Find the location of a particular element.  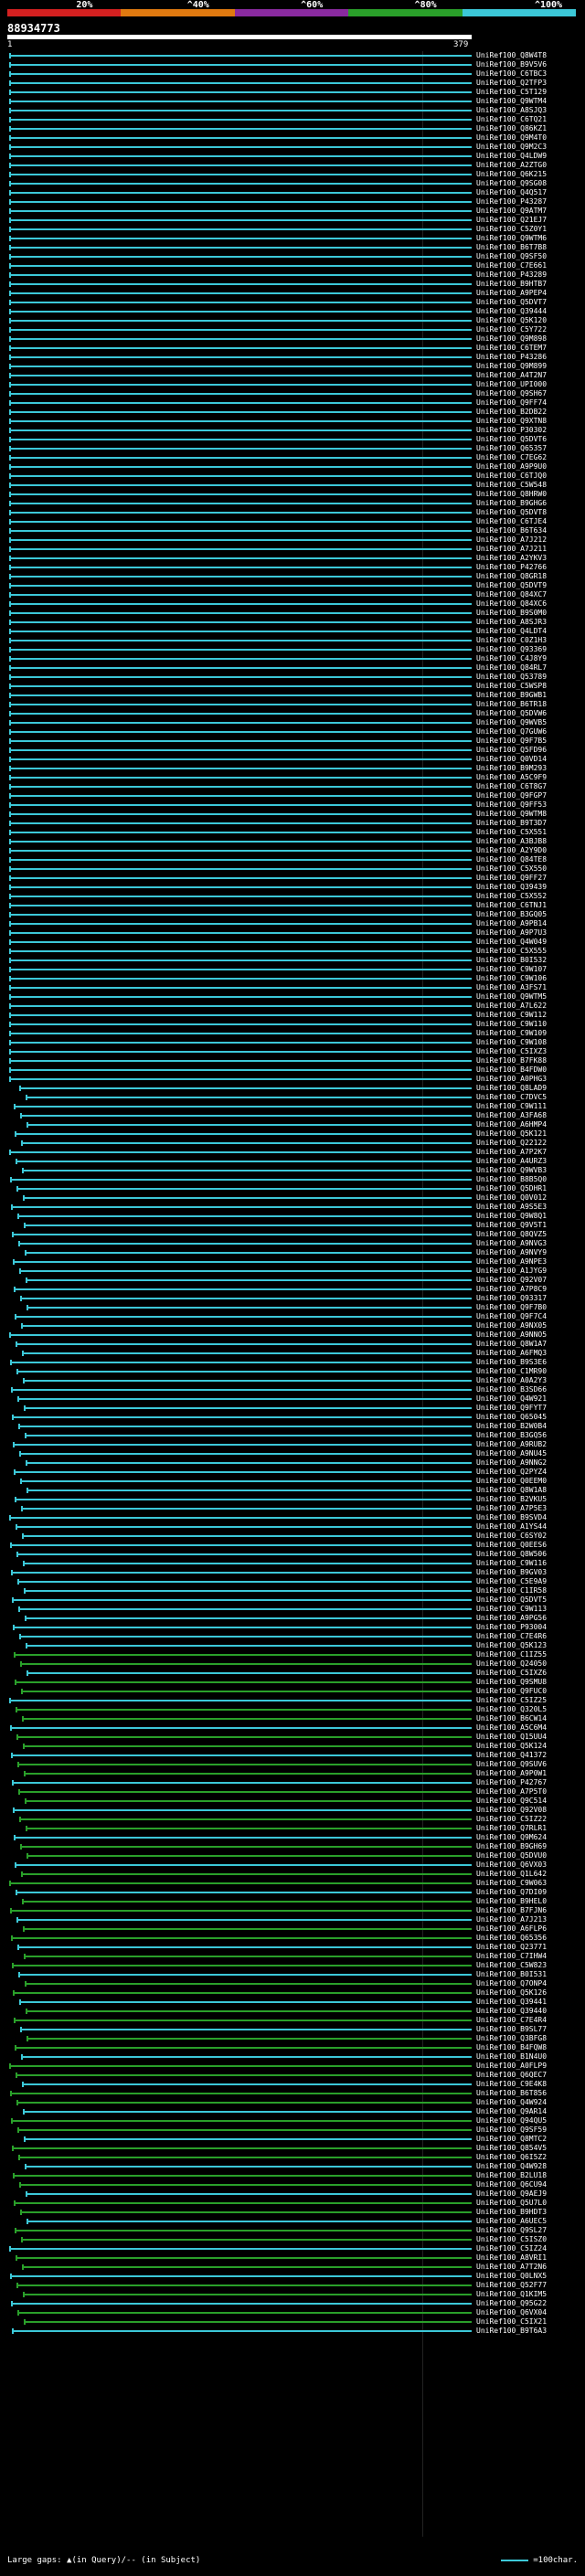

hit-row: UniRef100_B3SD66 is located at coordinates (293, 1389).